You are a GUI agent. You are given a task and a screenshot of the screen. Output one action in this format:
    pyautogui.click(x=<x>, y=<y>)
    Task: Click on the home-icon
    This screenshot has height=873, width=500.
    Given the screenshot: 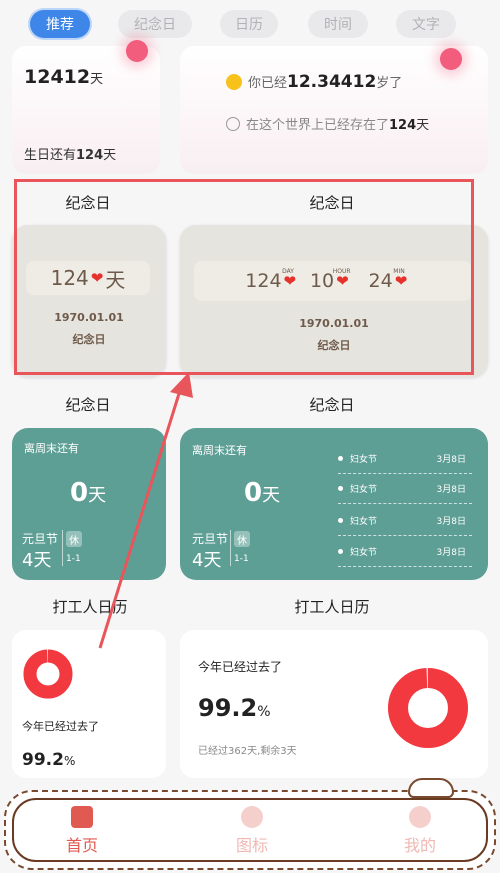 What is the action you would take?
    pyautogui.click(x=82, y=817)
    